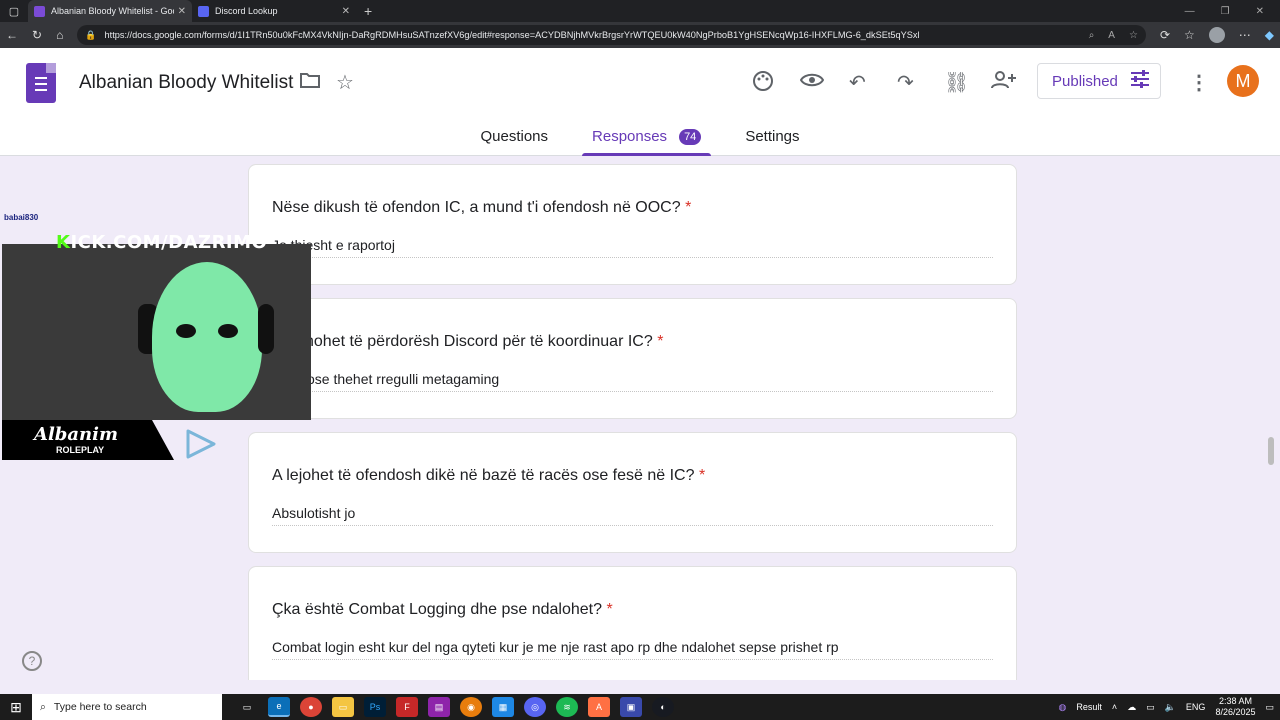 The image size is (1280, 720). Describe the element at coordinates (63, 242) in the screenshot. I see `kick-k-letter: K` at that location.